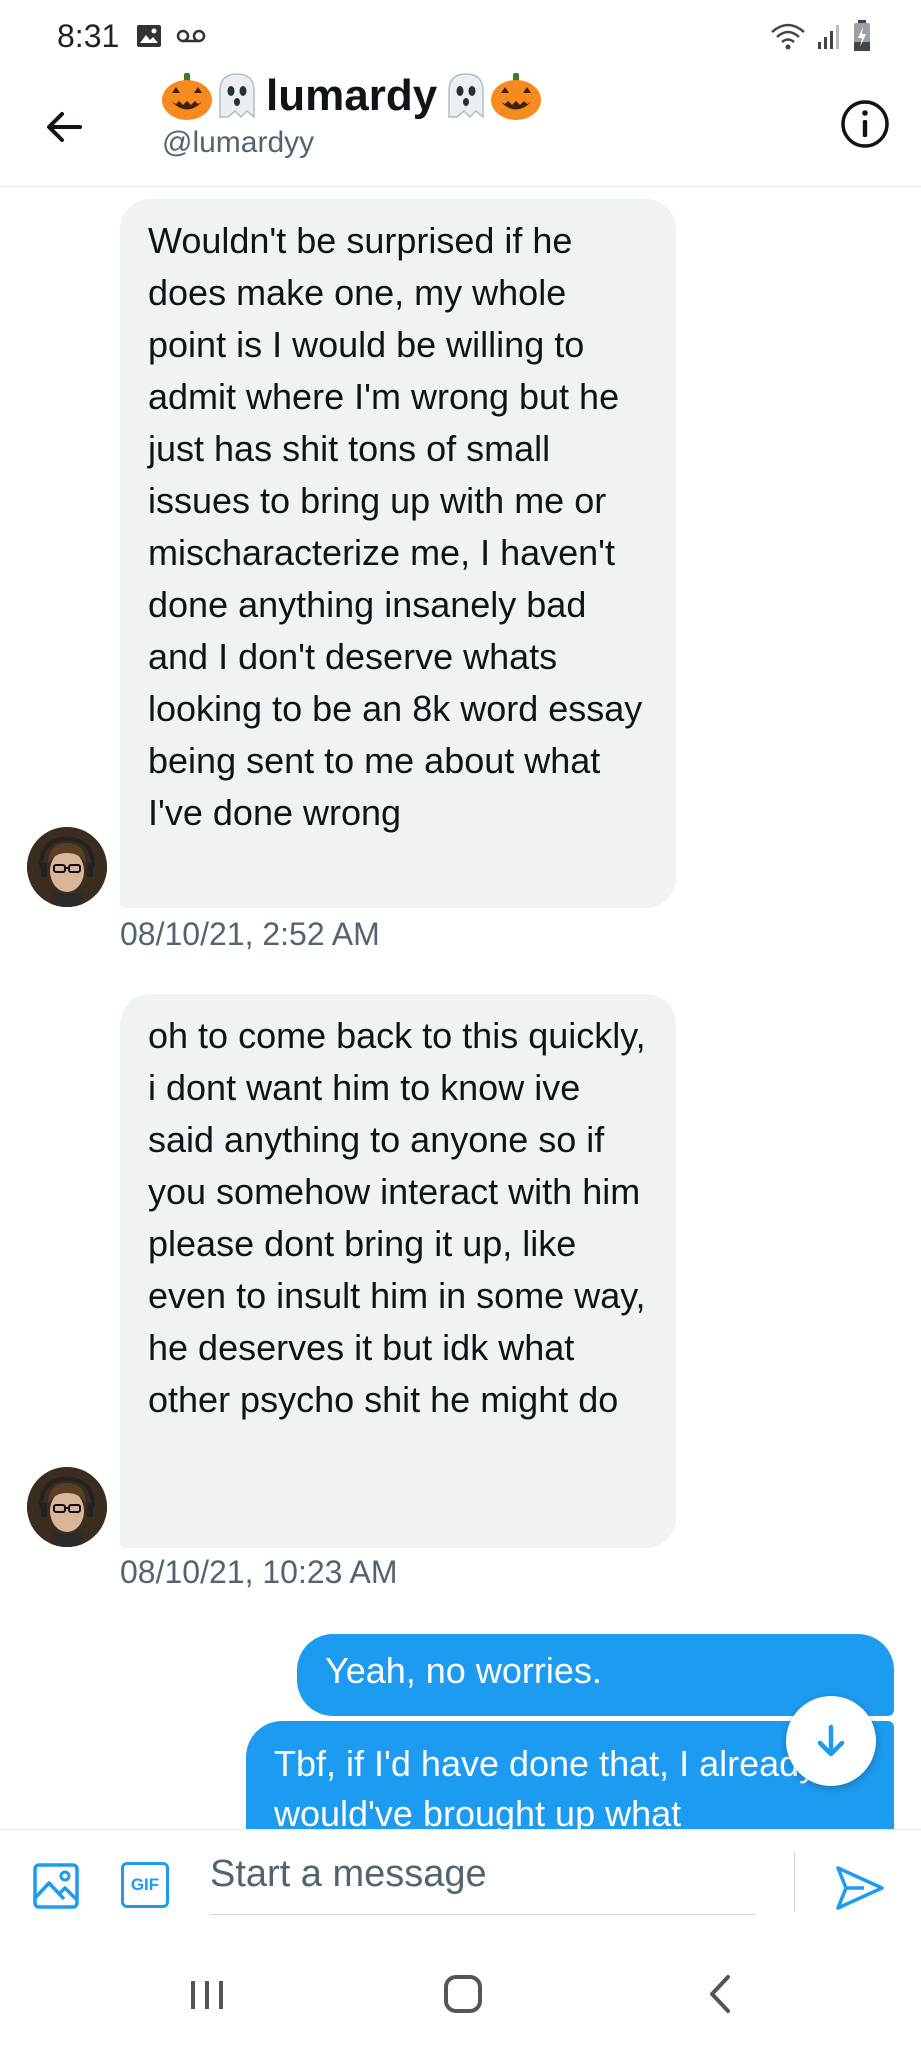  I want to click on image-icon, so click(56, 1886).